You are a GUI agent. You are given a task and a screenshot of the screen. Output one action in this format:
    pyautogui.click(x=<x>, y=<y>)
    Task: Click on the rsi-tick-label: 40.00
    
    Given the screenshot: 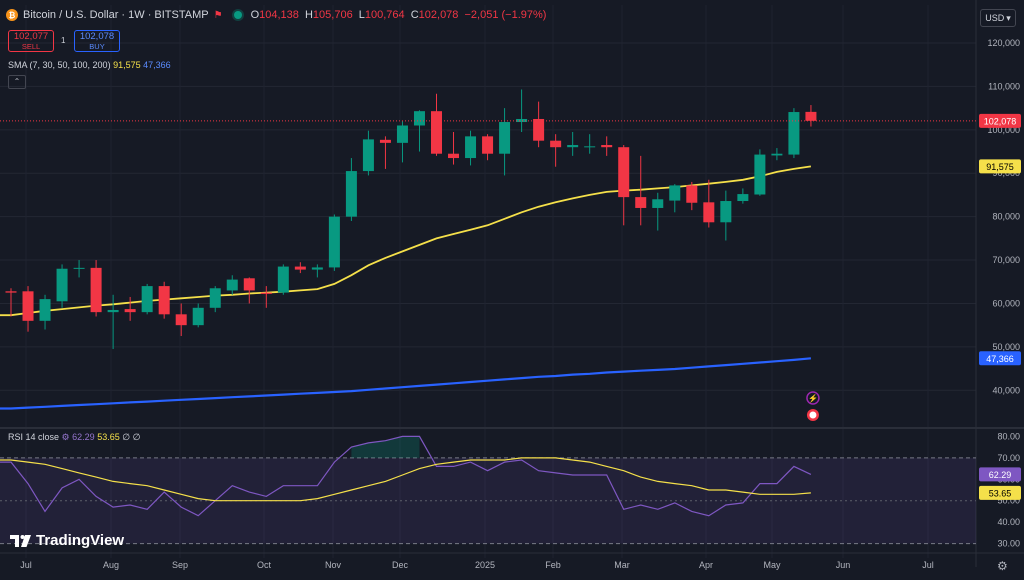 What is the action you would take?
    pyautogui.click(x=1008, y=522)
    